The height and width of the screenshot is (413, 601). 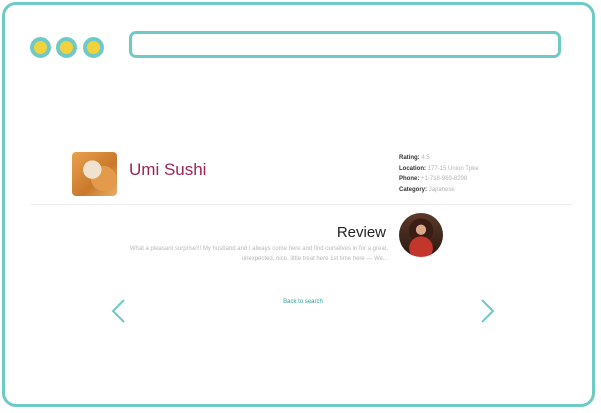 What do you see at coordinates (303, 302) in the screenshot?
I see `back-to-search-link: Back to search` at bounding box center [303, 302].